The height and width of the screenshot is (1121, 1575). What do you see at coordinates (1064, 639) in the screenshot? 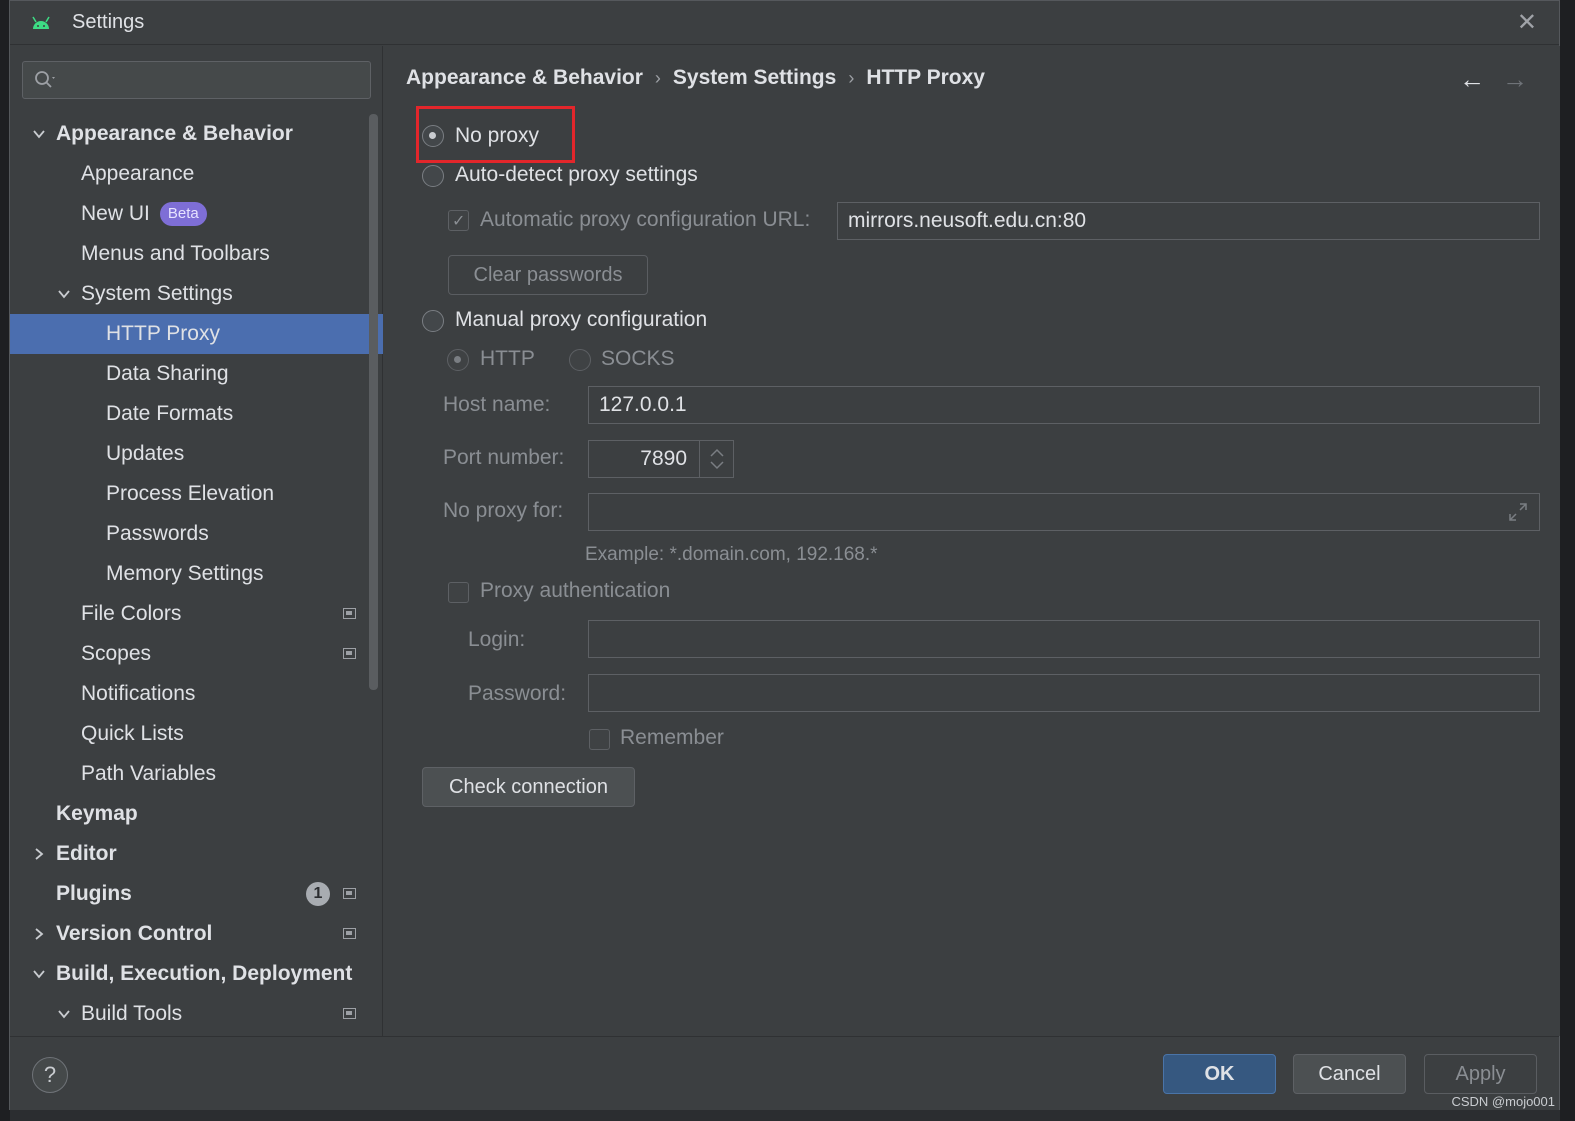
I see `login-field` at bounding box center [1064, 639].